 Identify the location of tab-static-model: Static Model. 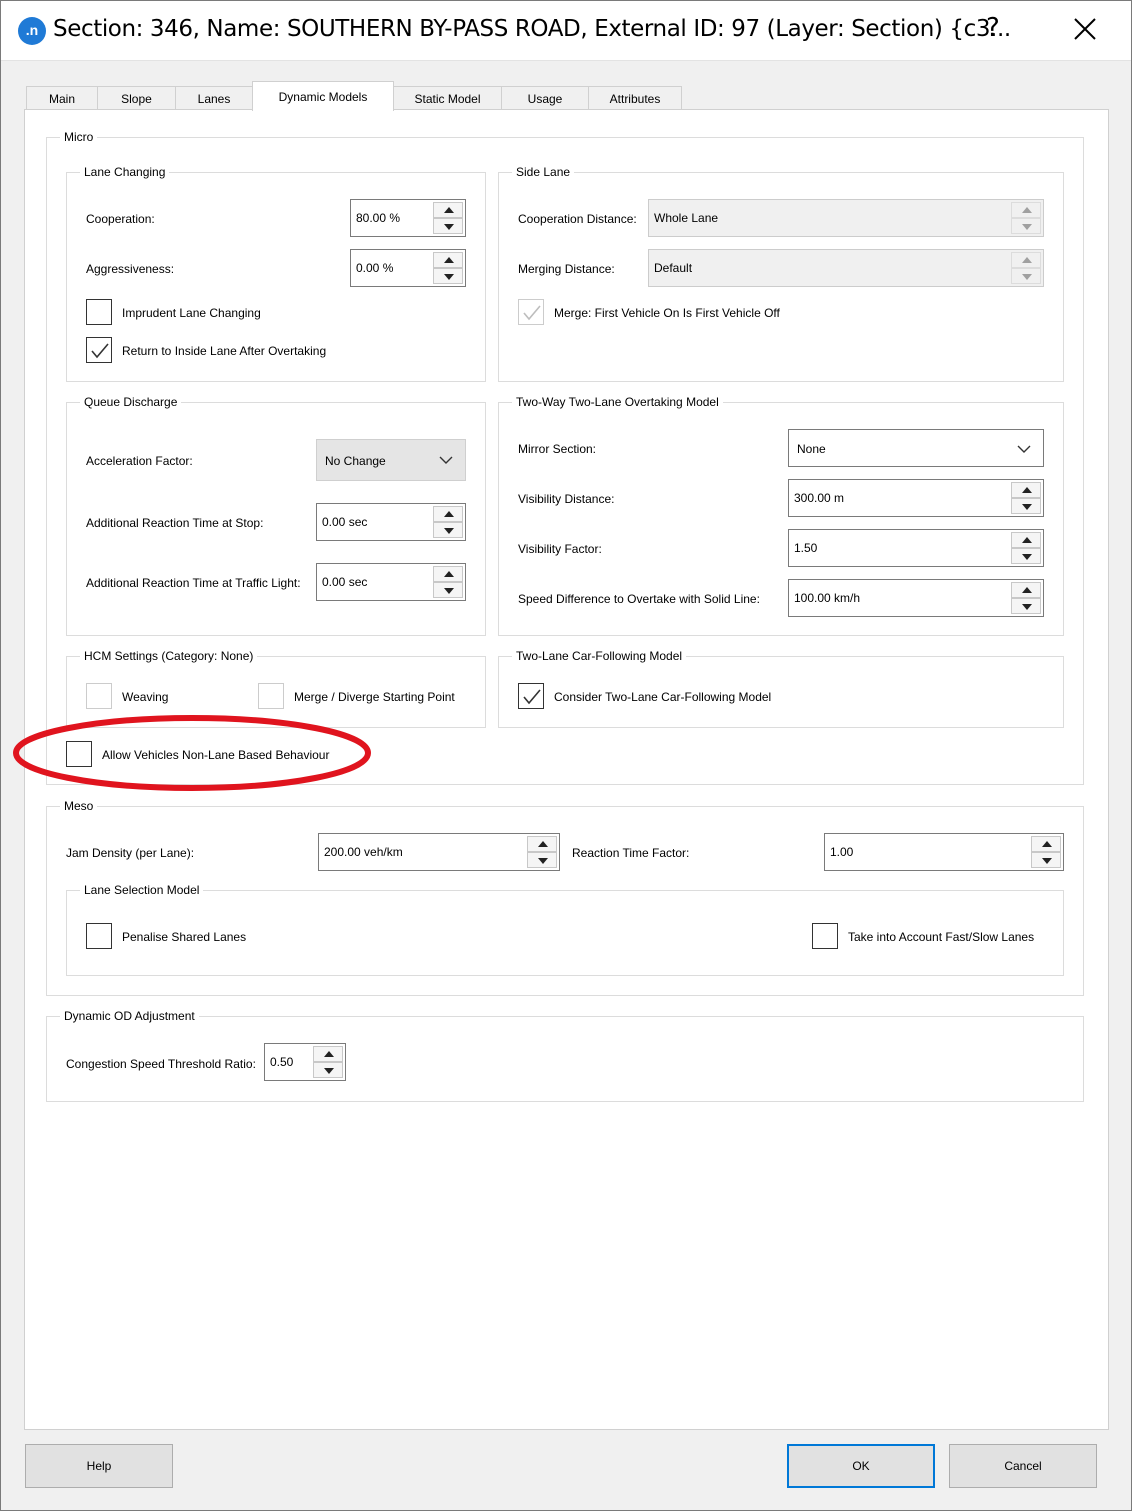
(447, 98).